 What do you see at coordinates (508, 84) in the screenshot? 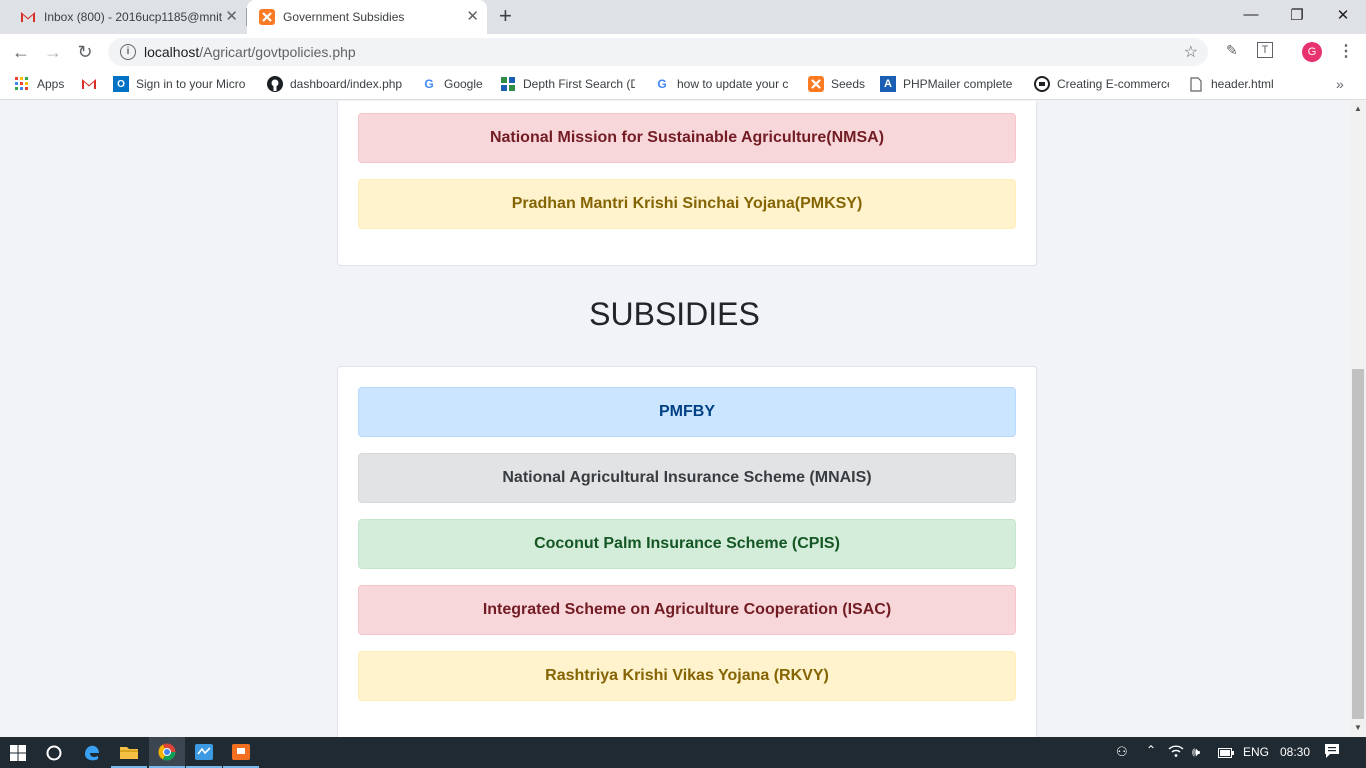
I see `dfs-site-icon` at bounding box center [508, 84].